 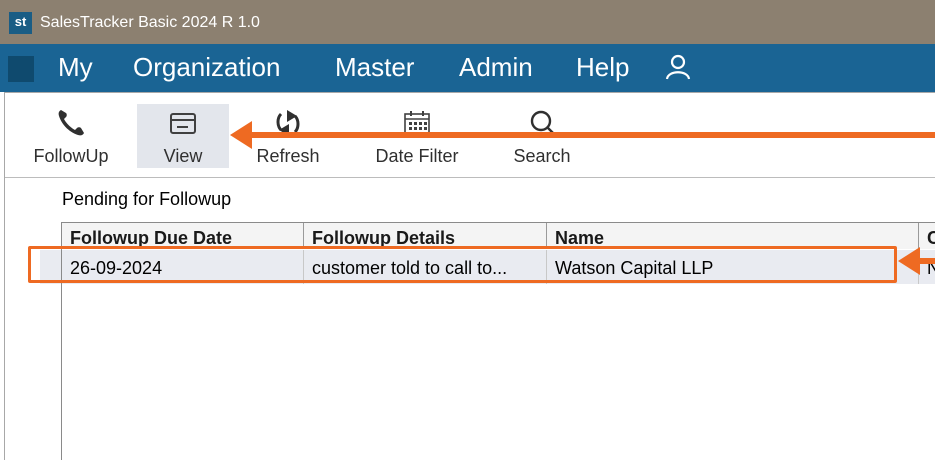 I want to click on toolbar-divider, so click(x=470, y=177).